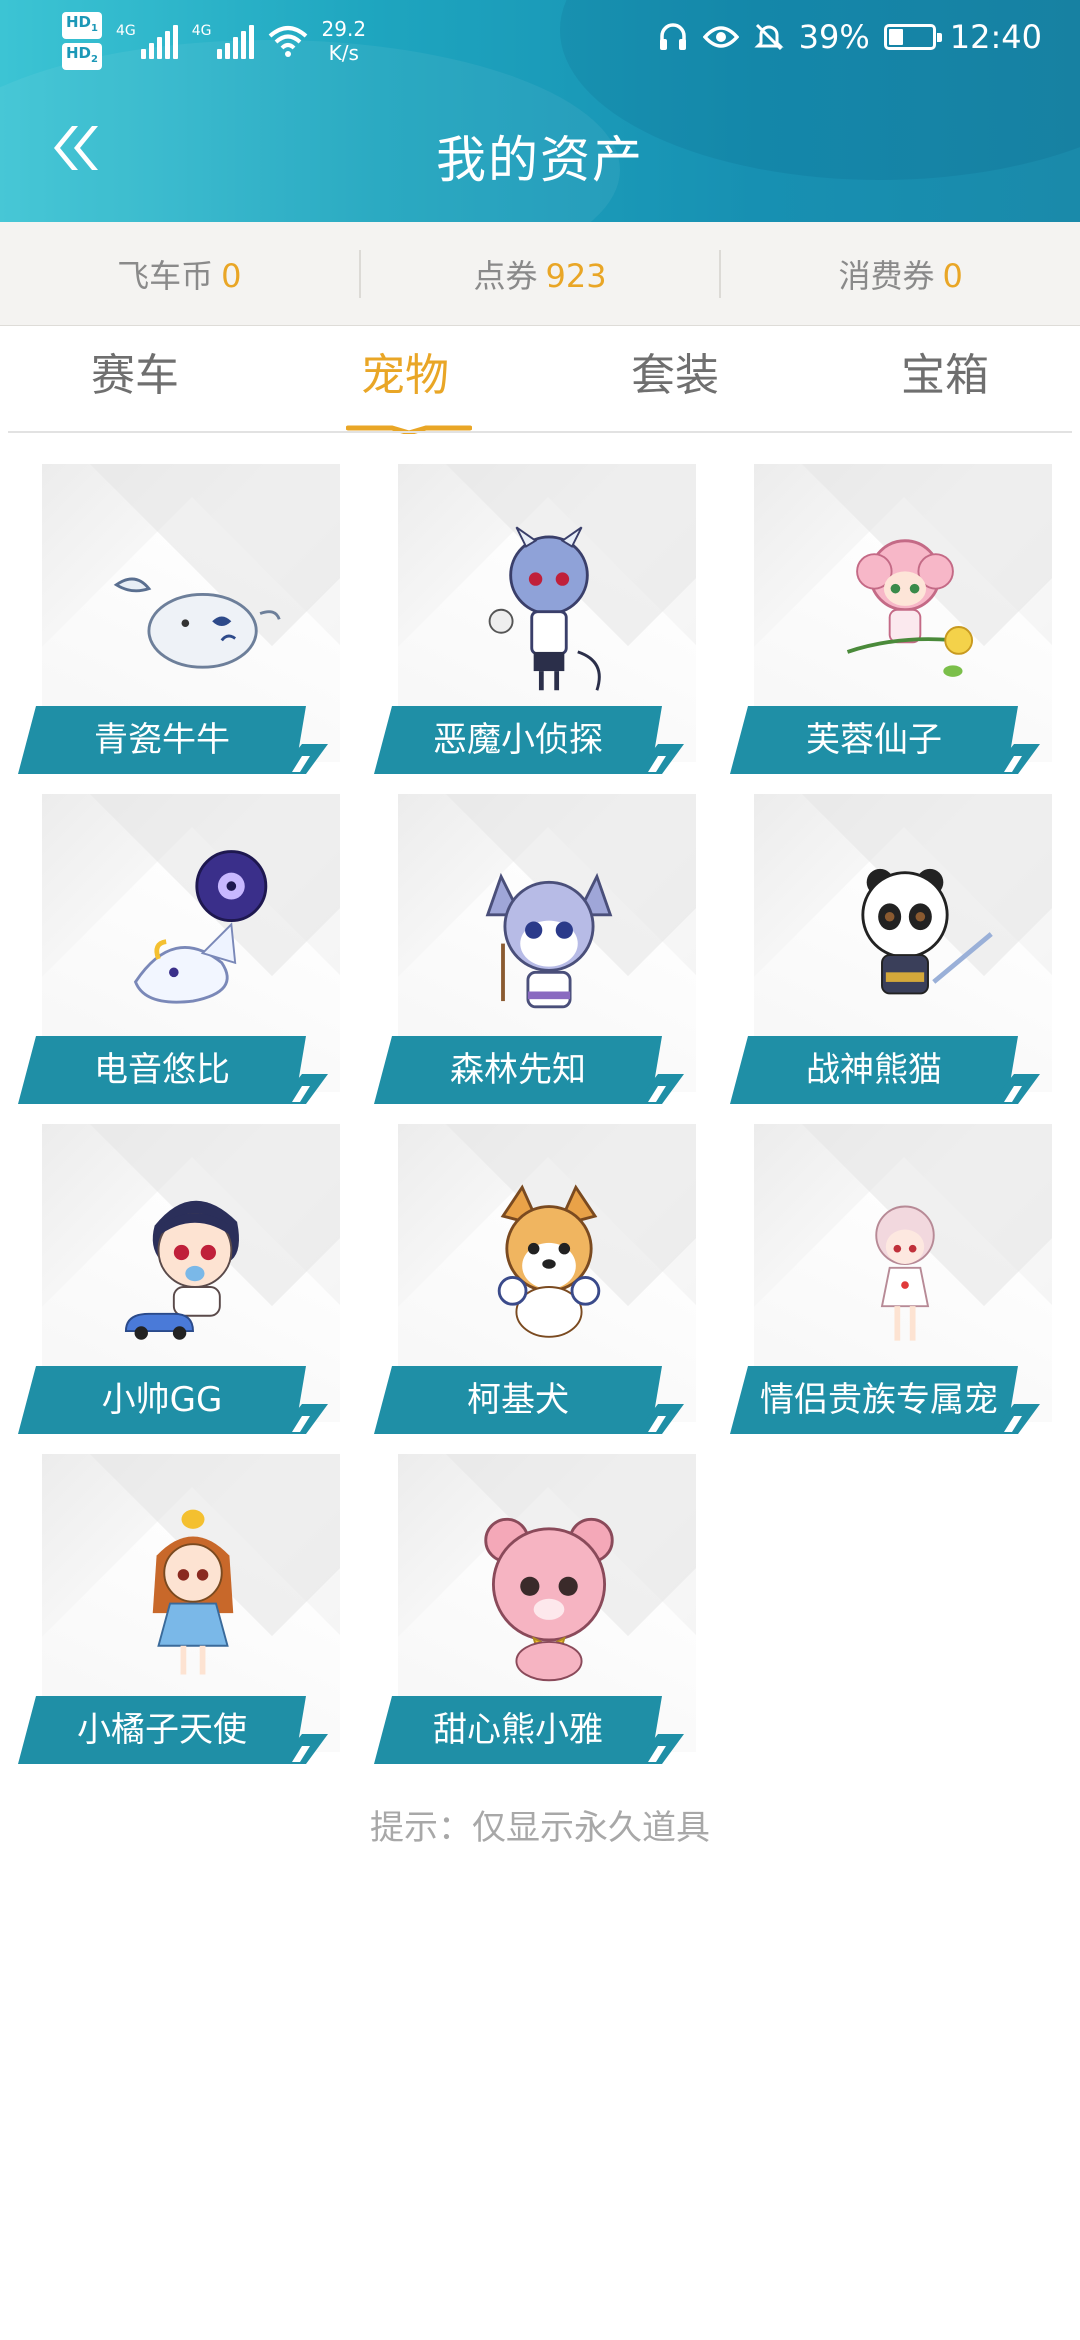 The image size is (1080, 2340). What do you see at coordinates (995, 37) in the screenshot?
I see `clock-time: 12:40` at bounding box center [995, 37].